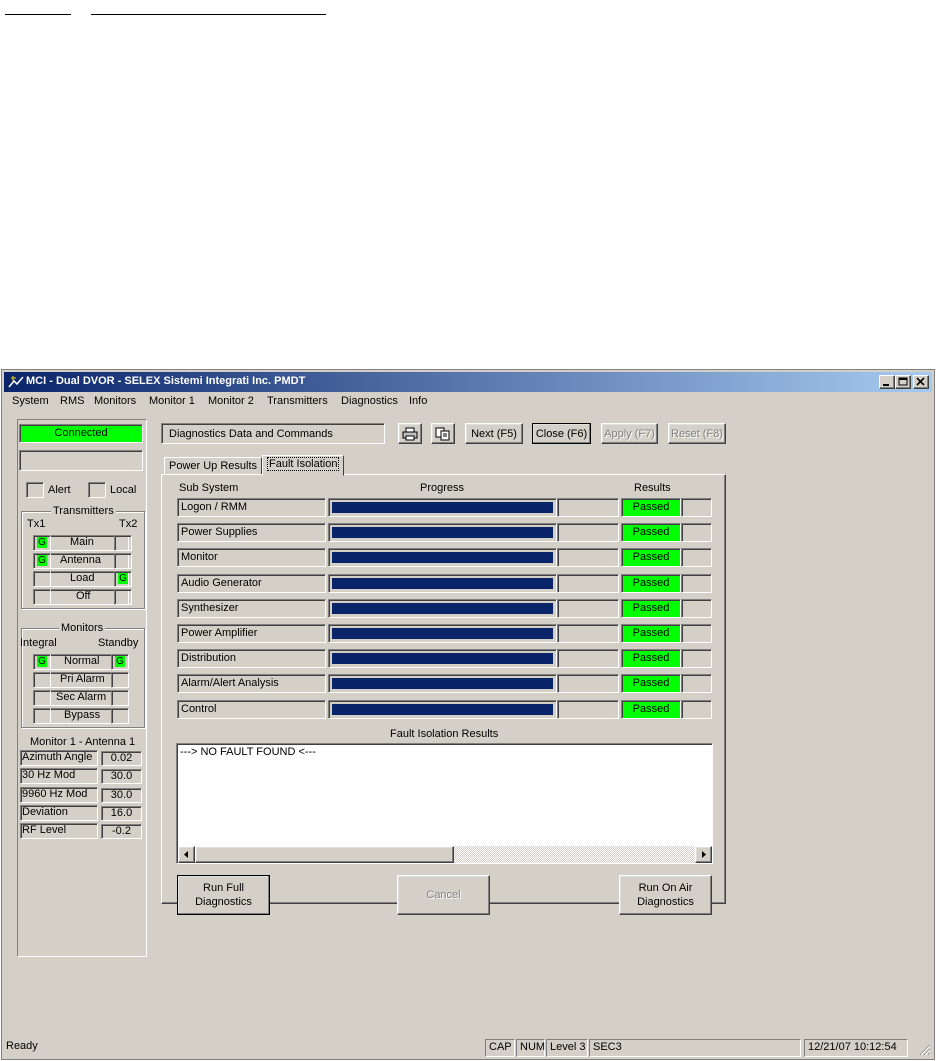 The height and width of the screenshot is (1061, 936). Describe the element at coordinates (42, 543) in the screenshot. I see `tx1-main-indicator: G` at that location.